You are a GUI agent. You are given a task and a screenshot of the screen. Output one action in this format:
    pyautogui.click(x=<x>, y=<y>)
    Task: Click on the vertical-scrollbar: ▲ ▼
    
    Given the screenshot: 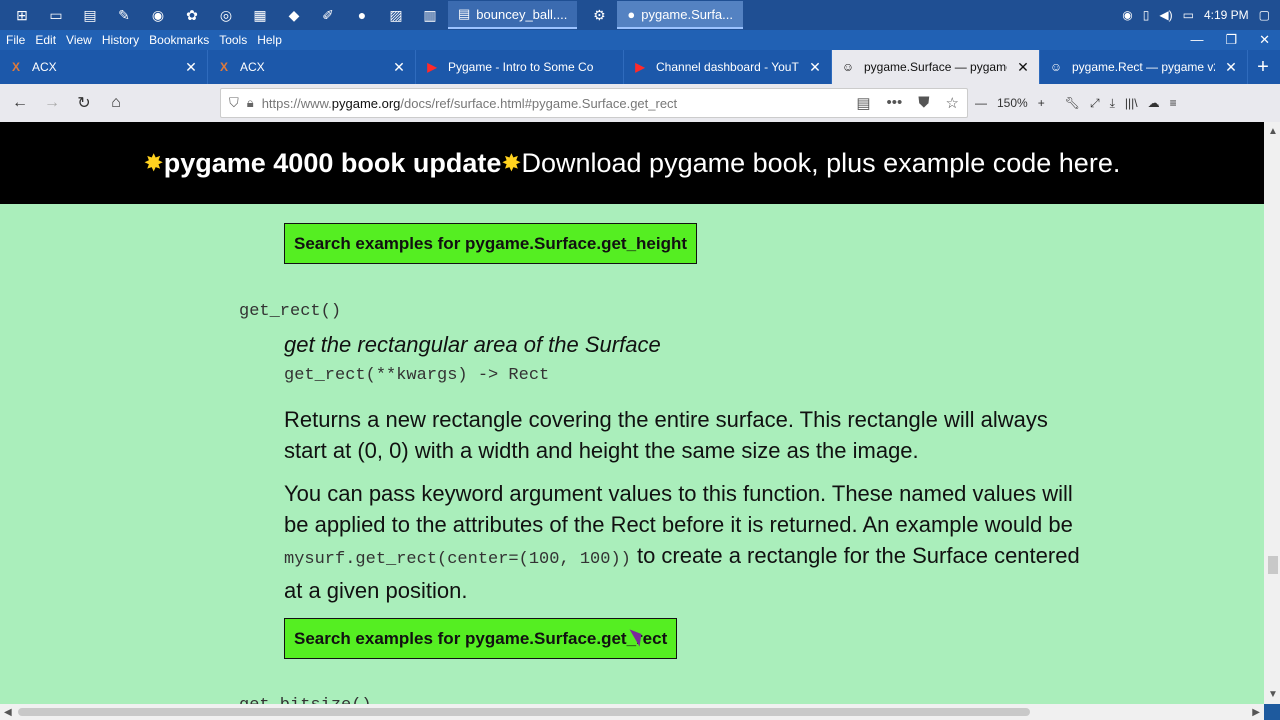 What is the action you would take?
    pyautogui.click(x=1272, y=413)
    